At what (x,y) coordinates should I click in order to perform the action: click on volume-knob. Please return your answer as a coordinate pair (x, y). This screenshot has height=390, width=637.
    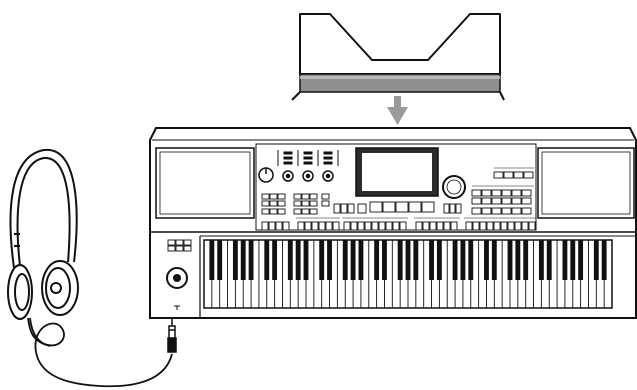
    Looking at the image, I should click on (266, 175).